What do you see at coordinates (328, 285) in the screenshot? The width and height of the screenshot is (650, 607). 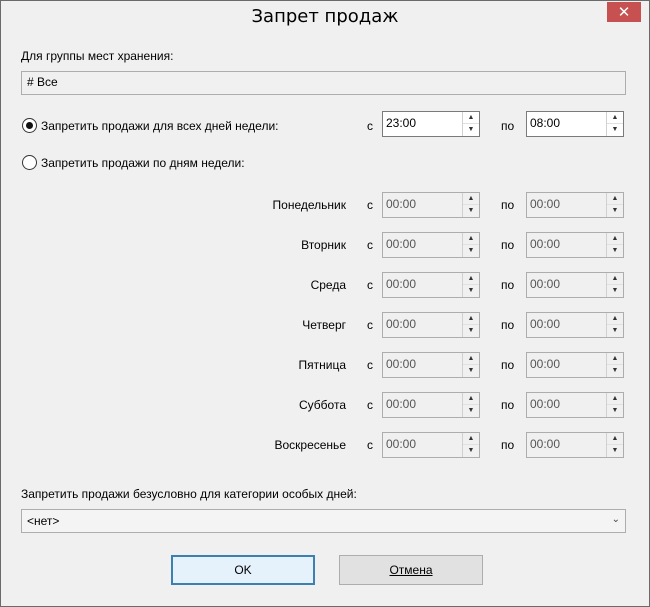 I see `weekday-label: Среда` at bounding box center [328, 285].